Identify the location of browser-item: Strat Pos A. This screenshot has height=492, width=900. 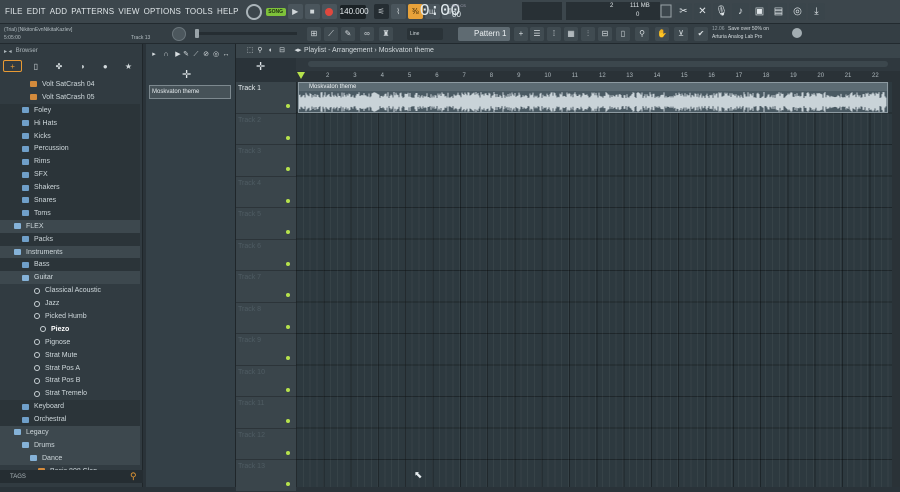
(70, 368).